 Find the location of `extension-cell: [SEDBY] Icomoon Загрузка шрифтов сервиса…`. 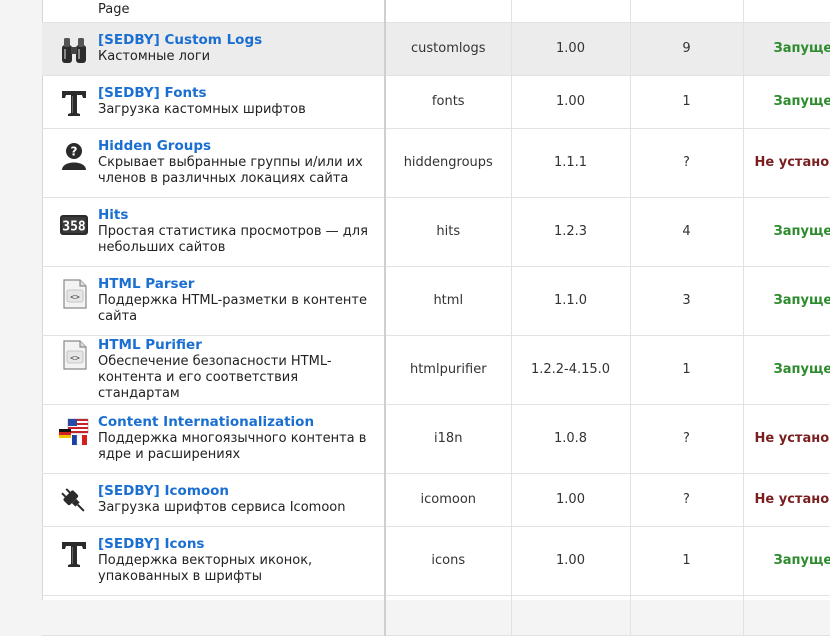

extension-cell: [SEDBY] Icomoon Загрузка шрифтов сервиса… is located at coordinates (214, 500).